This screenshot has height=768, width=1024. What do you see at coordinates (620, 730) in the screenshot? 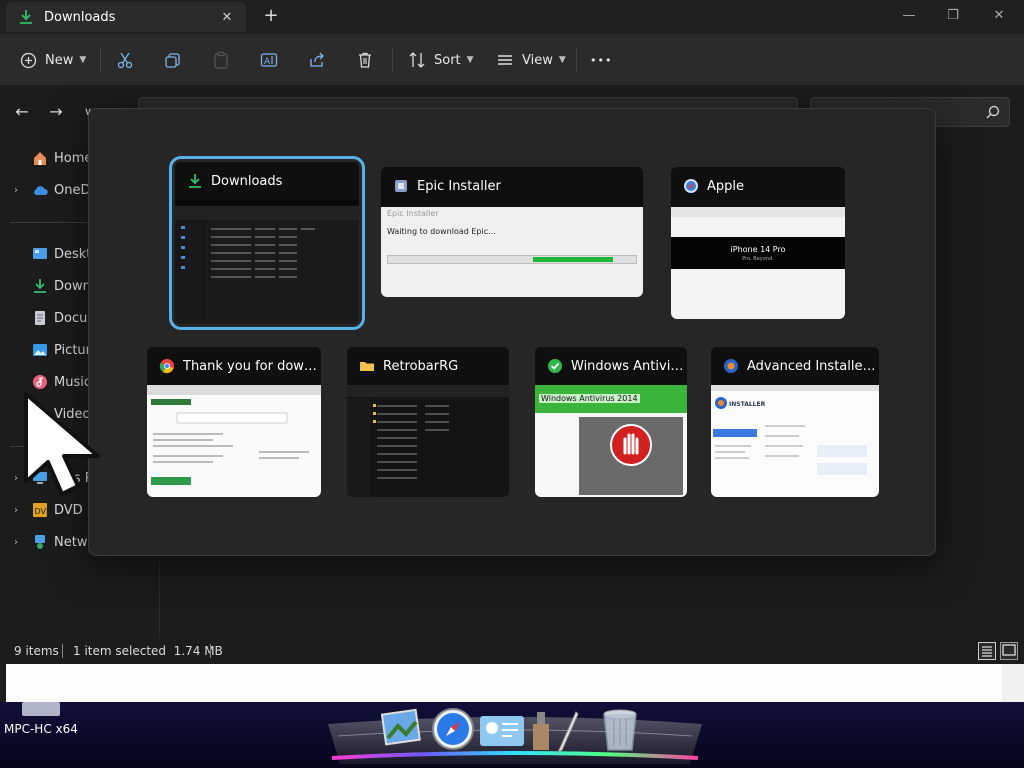
I see `recycle-bin-icon` at bounding box center [620, 730].